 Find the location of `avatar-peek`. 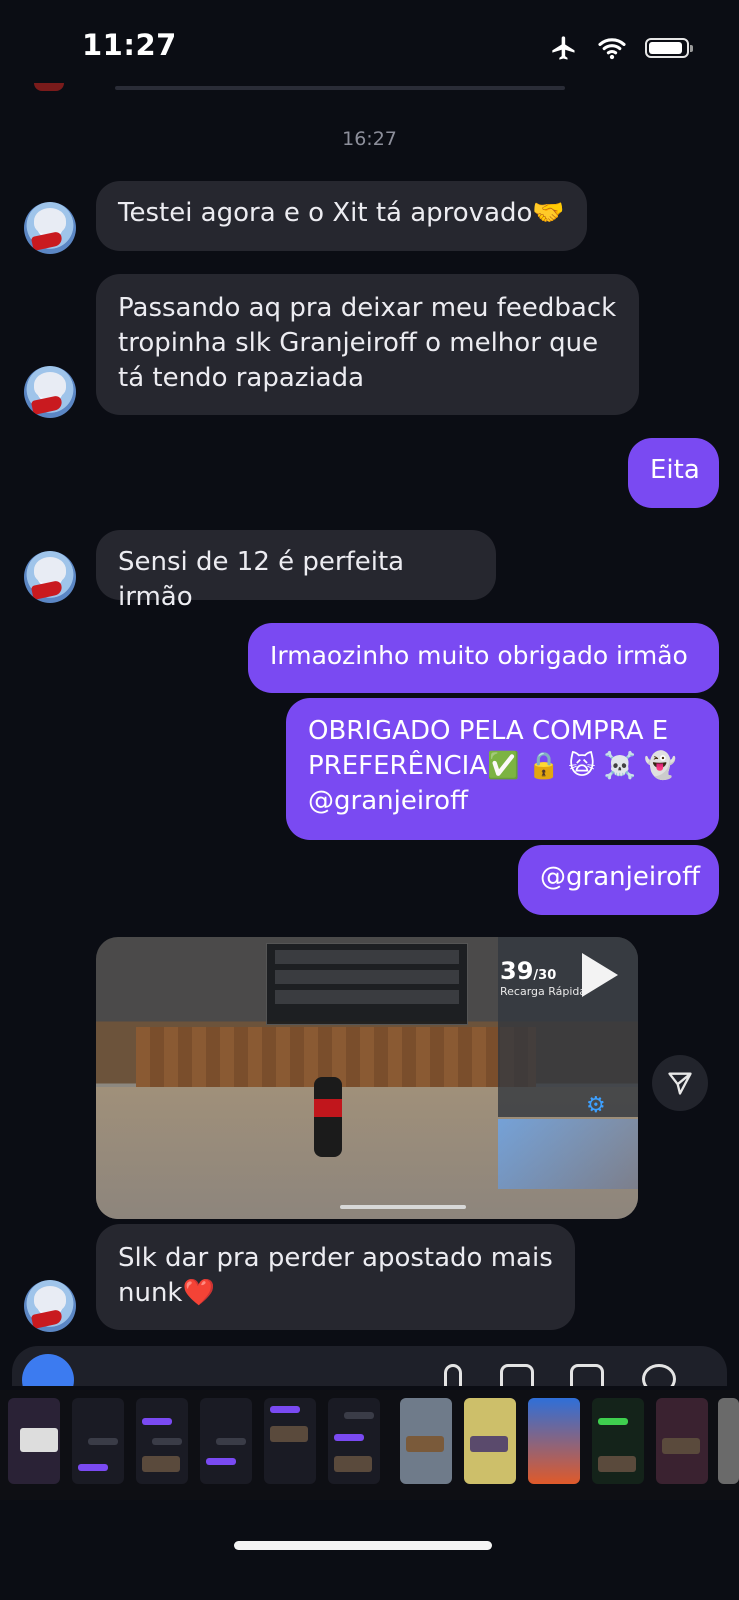

avatar-peek is located at coordinates (49, 87).